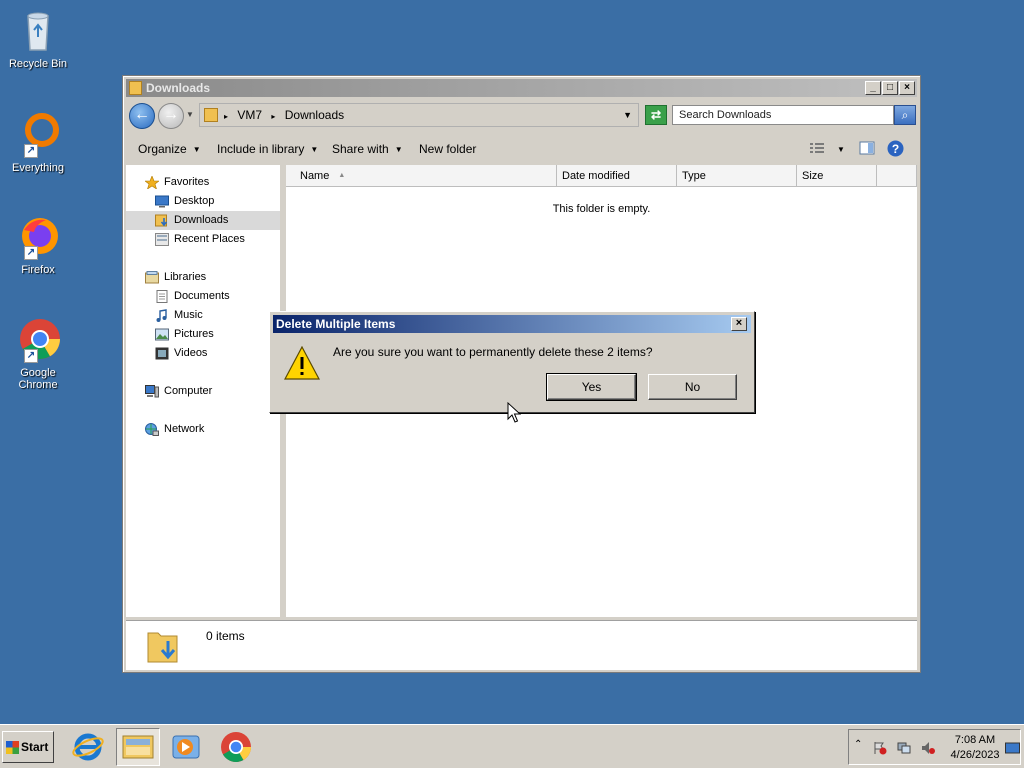  What do you see at coordinates (1012, 748) in the screenshot?
I see `show-desktop-icon` at bounding box center [1012, 748].